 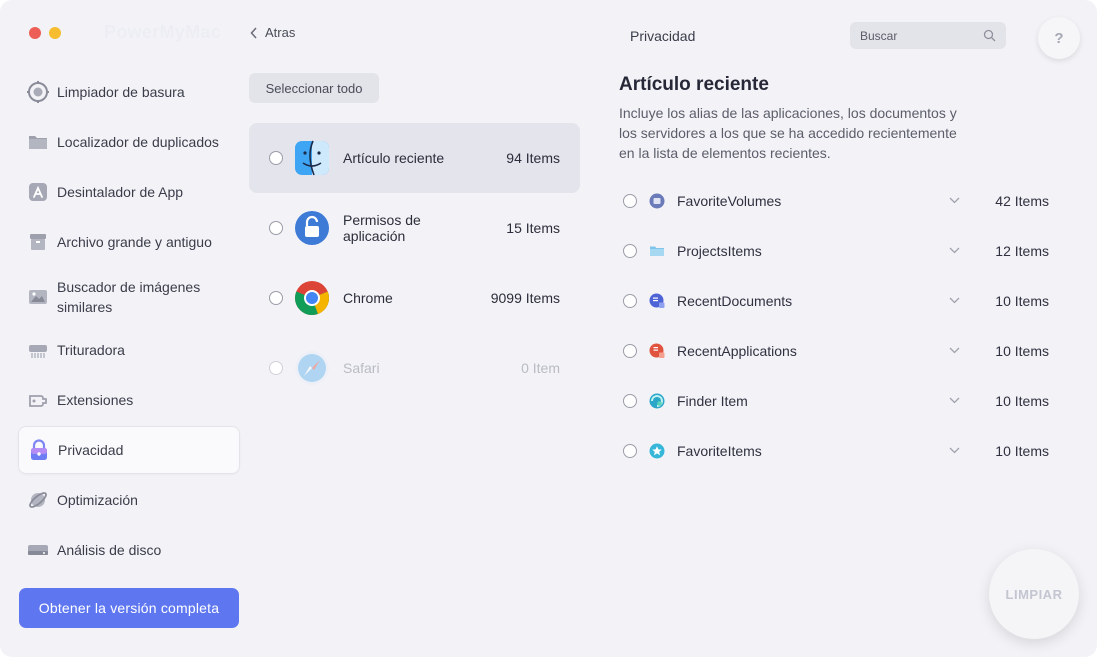 I want to click on sidebar-item-label: Optimización, so click(x=97, y=500).